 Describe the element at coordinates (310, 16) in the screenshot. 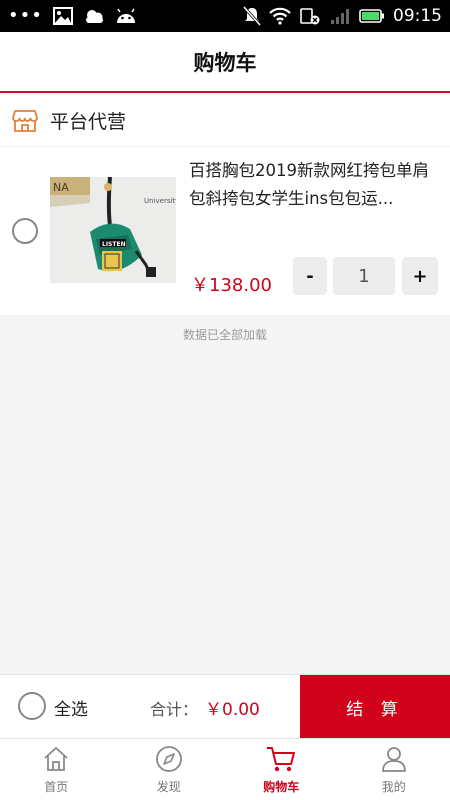

I see `sim-status-icon` at that location.